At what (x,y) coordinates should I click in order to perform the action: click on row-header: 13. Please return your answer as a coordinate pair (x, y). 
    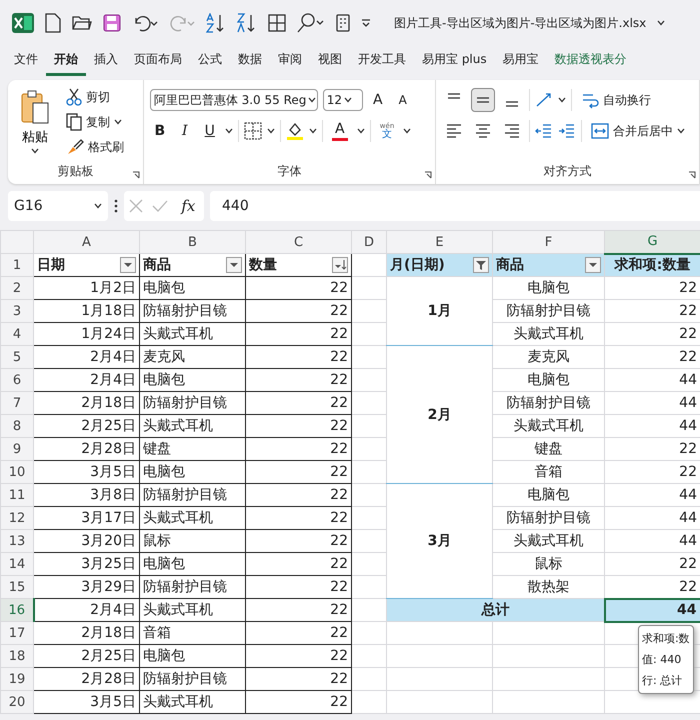
    Looking at the image, I should click on (17, 541).